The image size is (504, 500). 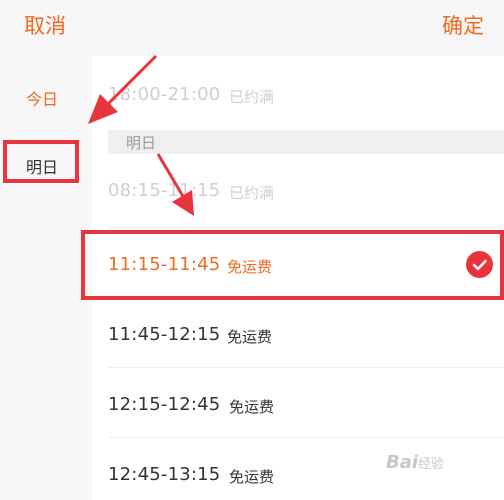 What do you see at coordinates (402, 462) in the screenshot?
I see `watermark-brand: Bai` at bounding box center [402, 462].